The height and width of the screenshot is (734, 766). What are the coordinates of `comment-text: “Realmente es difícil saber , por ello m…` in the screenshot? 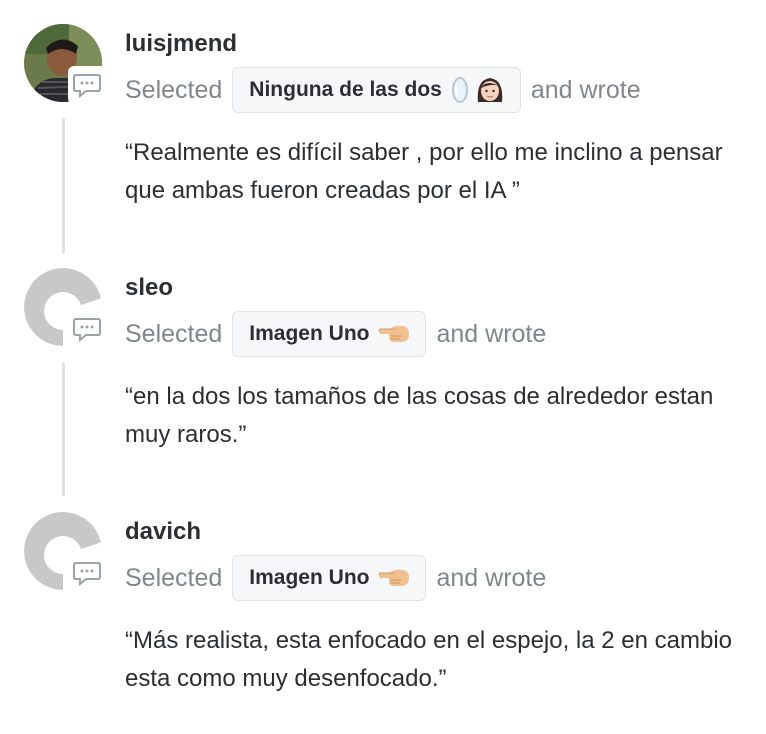 It's located at (424, 171).